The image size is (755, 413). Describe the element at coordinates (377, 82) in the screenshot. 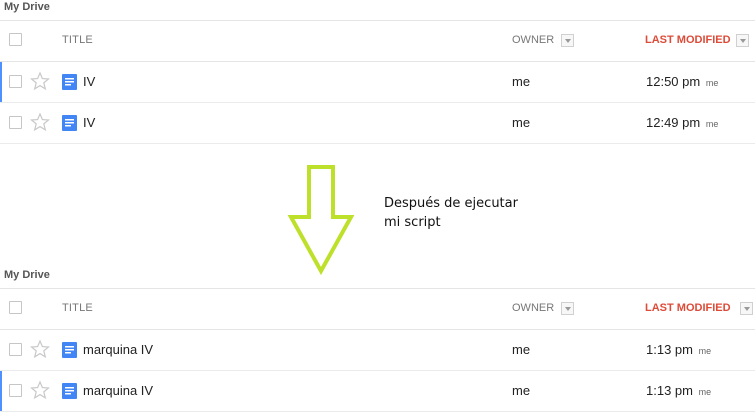

I see `file-row: IV me 12:50 pm me` at that location.